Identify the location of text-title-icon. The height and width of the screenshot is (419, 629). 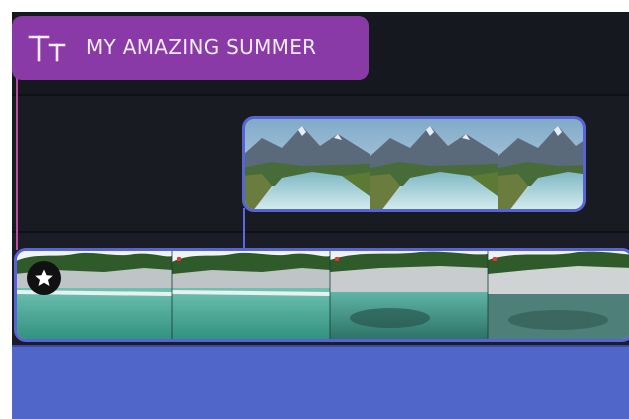
(47, 48).